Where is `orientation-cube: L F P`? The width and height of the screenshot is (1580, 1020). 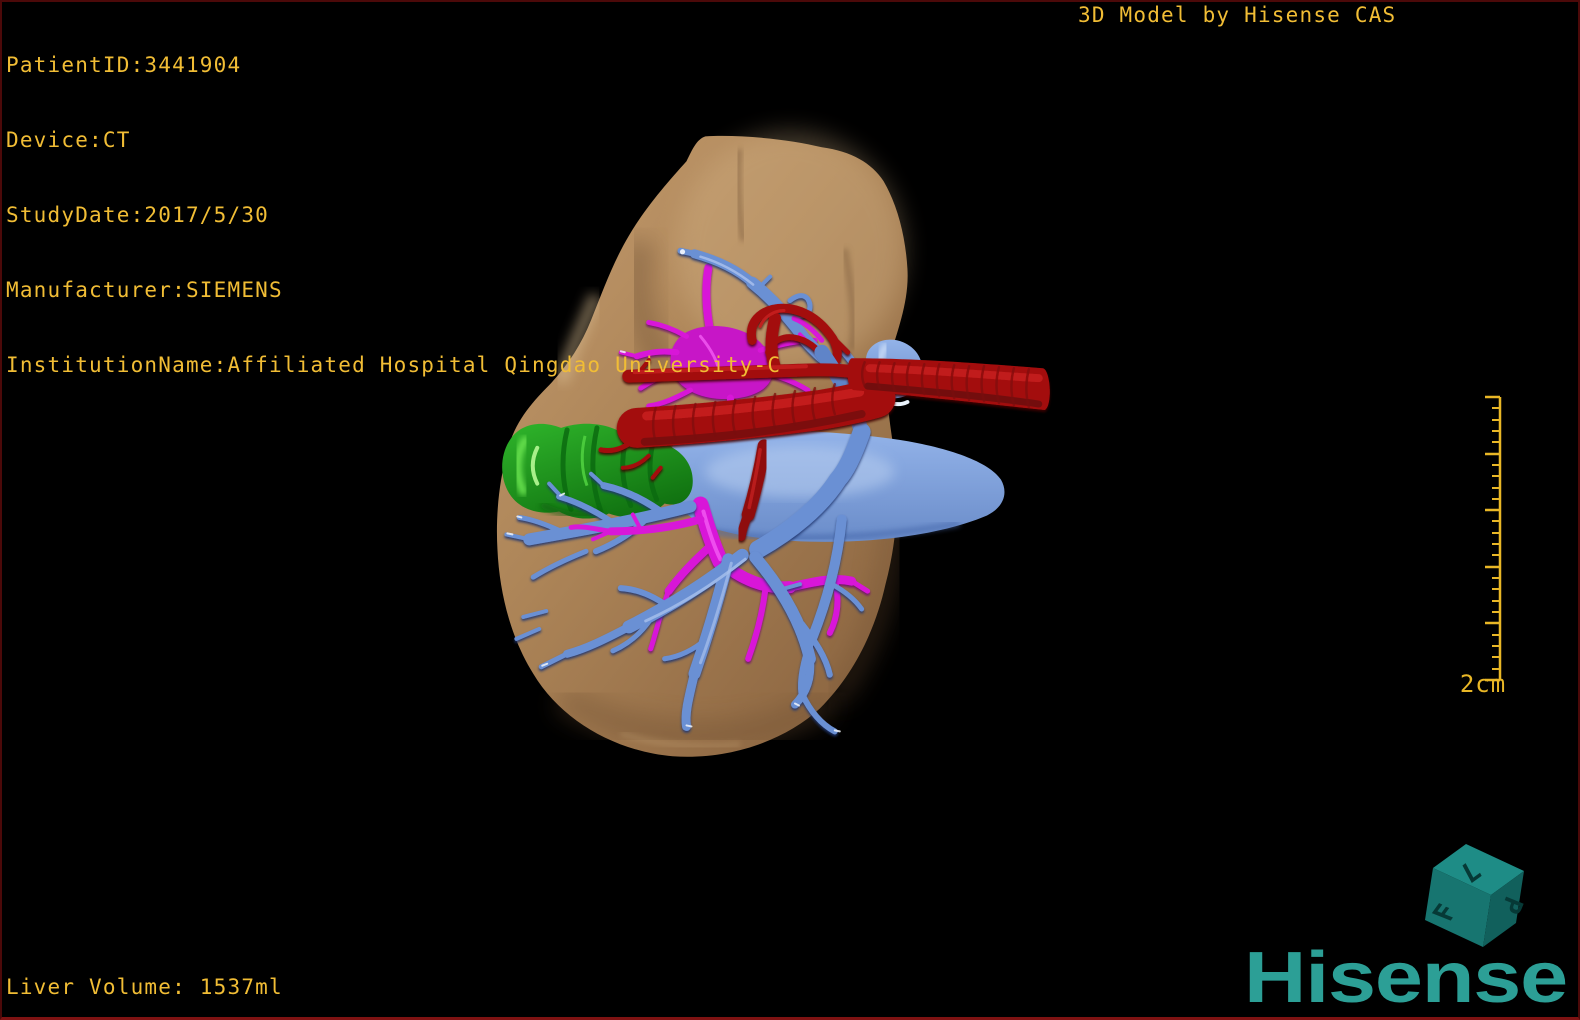 orientation-cube: L F P is located at coordinates (1477, 893).